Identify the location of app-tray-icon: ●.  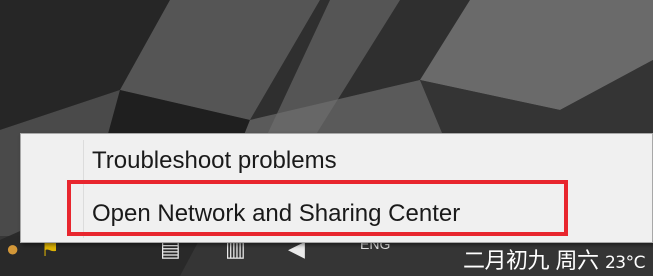
(12, 249).